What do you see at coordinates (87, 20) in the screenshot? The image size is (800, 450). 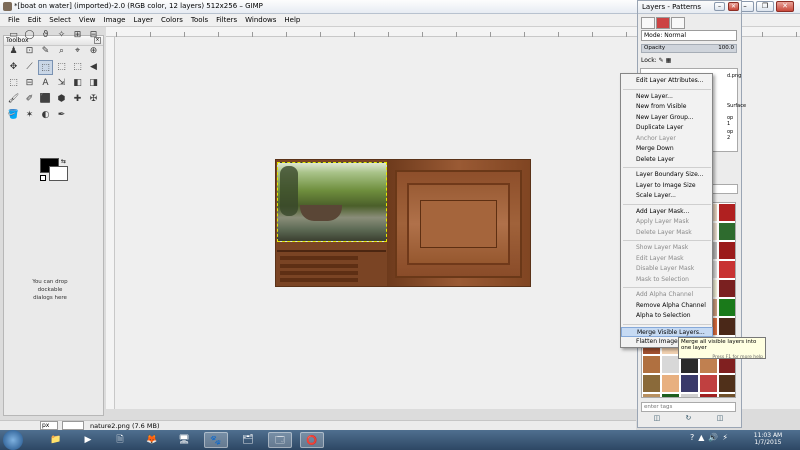 I see `menu-view: View` at bounding box center [87, 20].